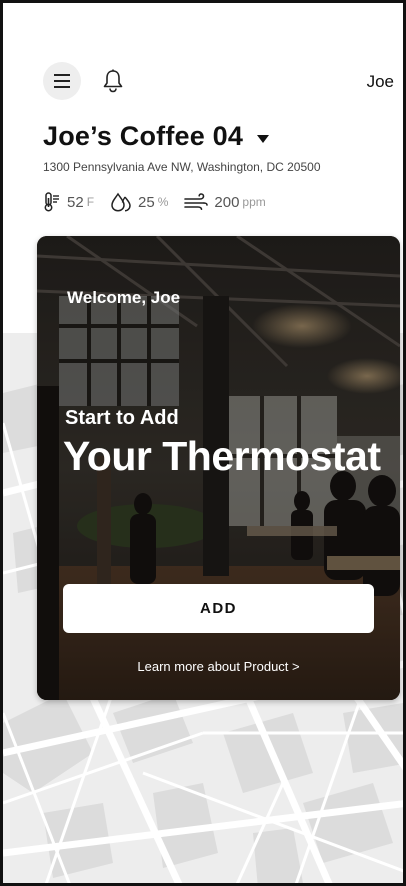  I want to click on temperature-unit: F, so click(90, 202).